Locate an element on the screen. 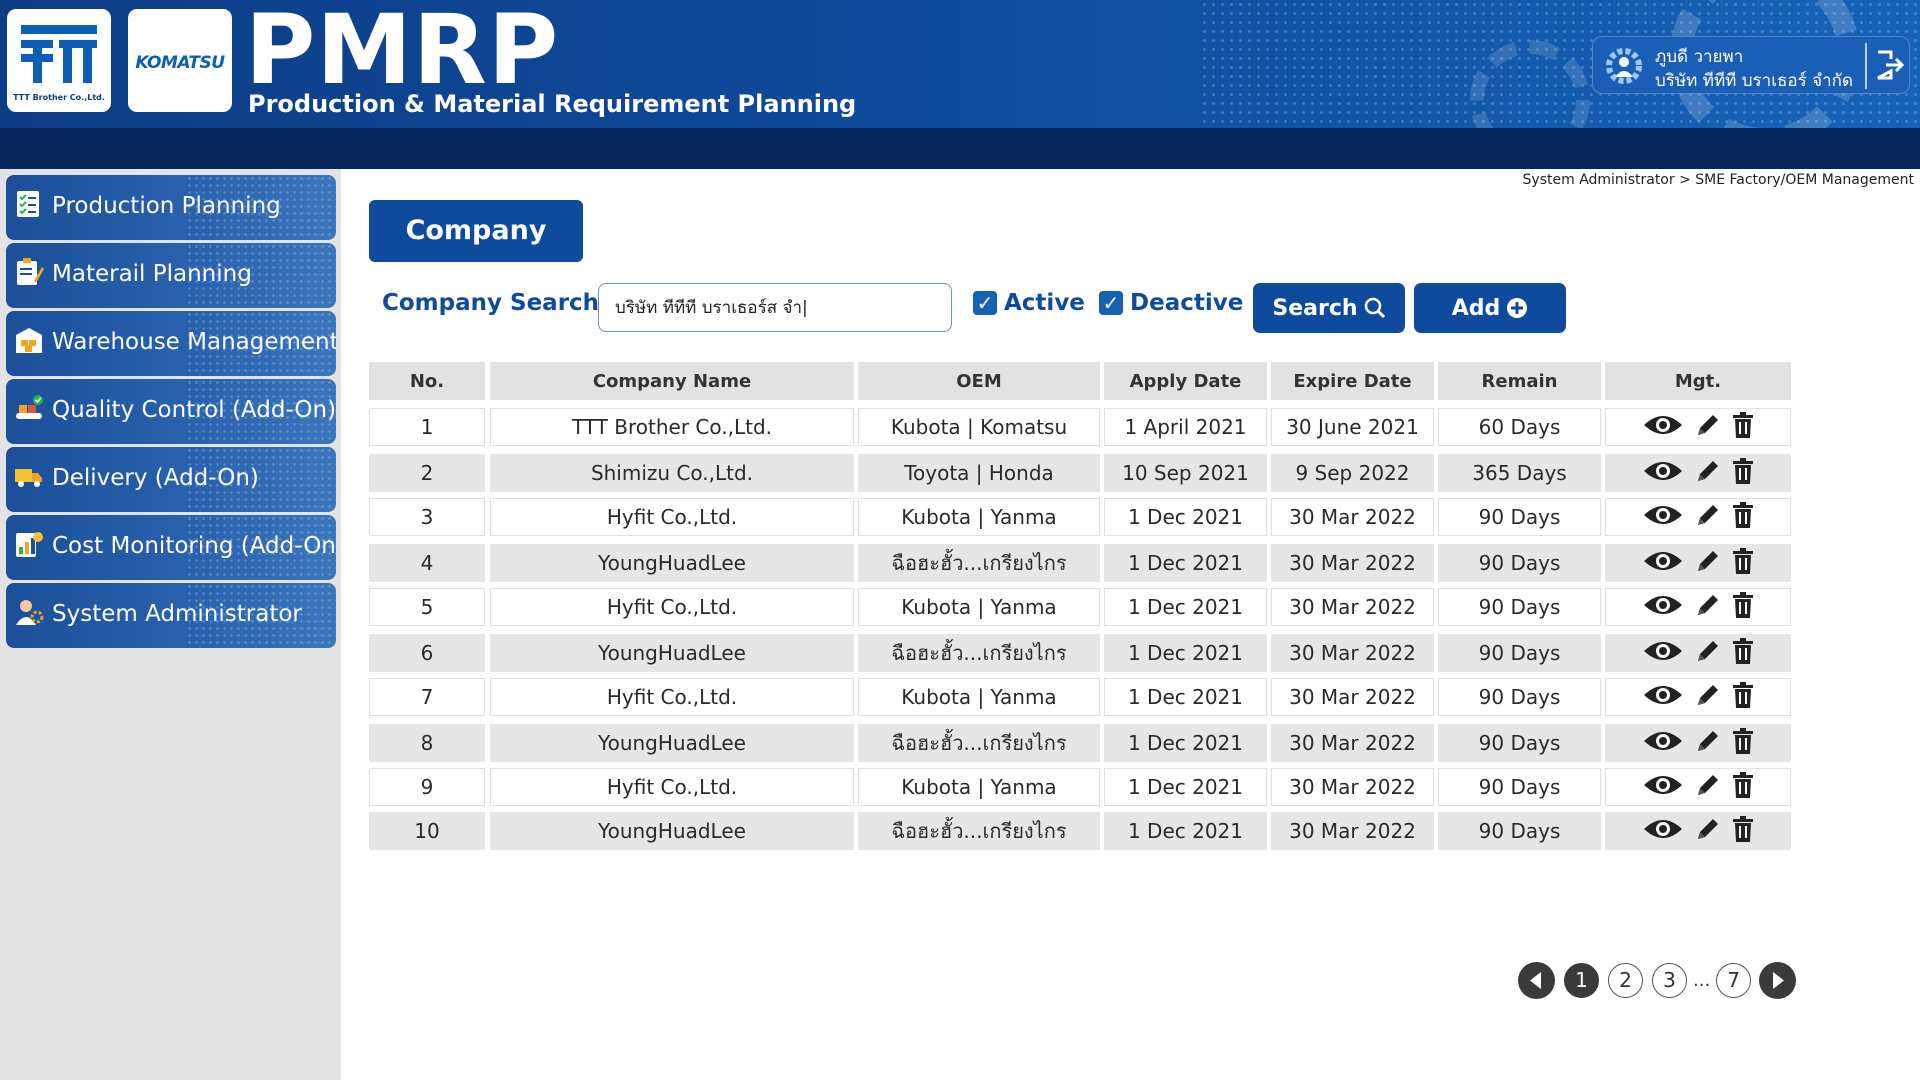  prev-arrow-icon is located at coordinates (1535, 980).